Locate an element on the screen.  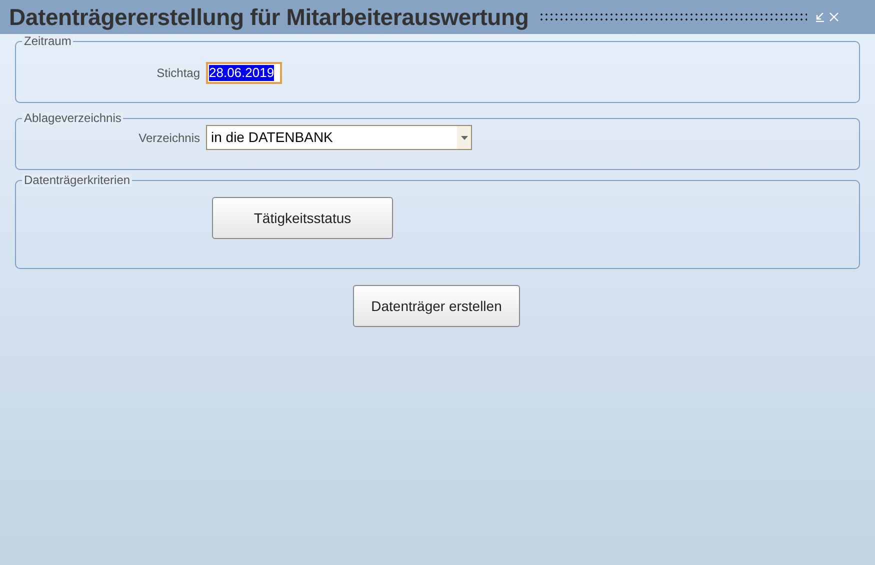
date-field: 28.06.2019 is located at coordinates (244, 73).